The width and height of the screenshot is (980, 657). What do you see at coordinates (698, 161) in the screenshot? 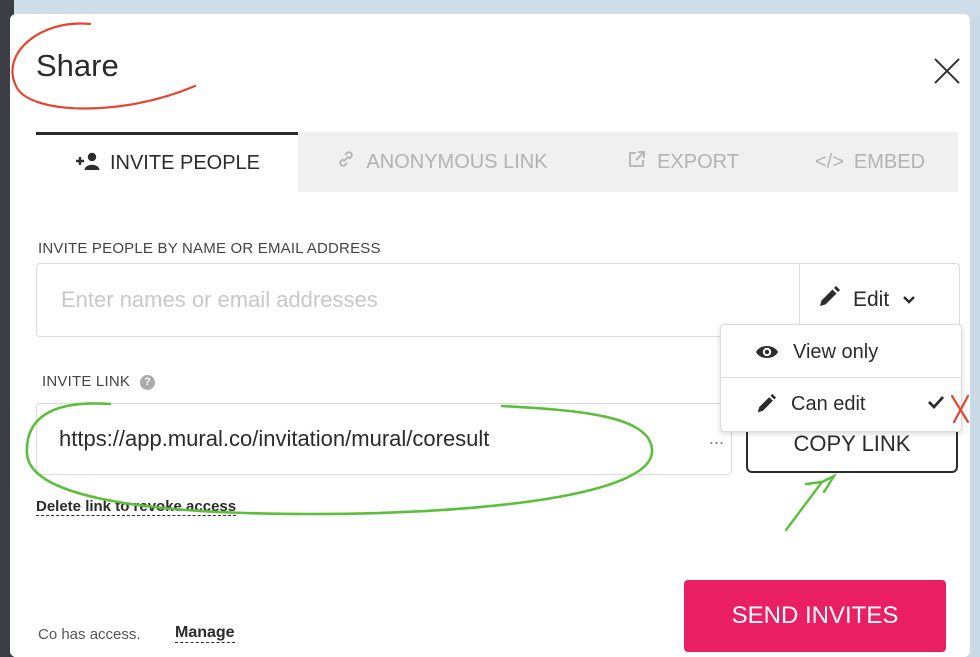
I see `tab-label: EXPORT` at bounding box center [698, 161].